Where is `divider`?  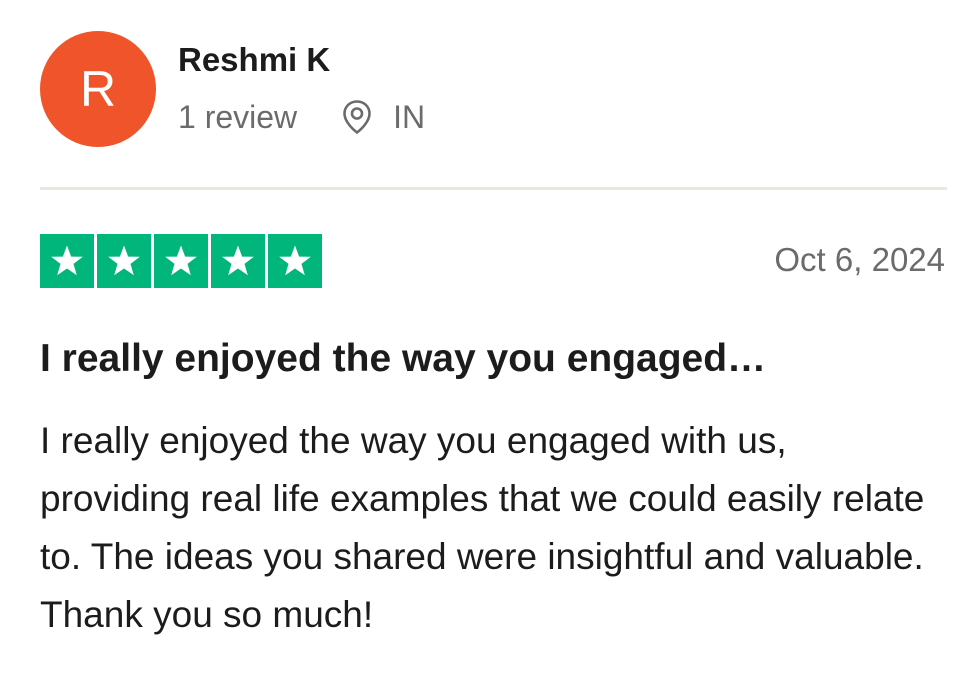 divider is located at coordinates (493, 188).